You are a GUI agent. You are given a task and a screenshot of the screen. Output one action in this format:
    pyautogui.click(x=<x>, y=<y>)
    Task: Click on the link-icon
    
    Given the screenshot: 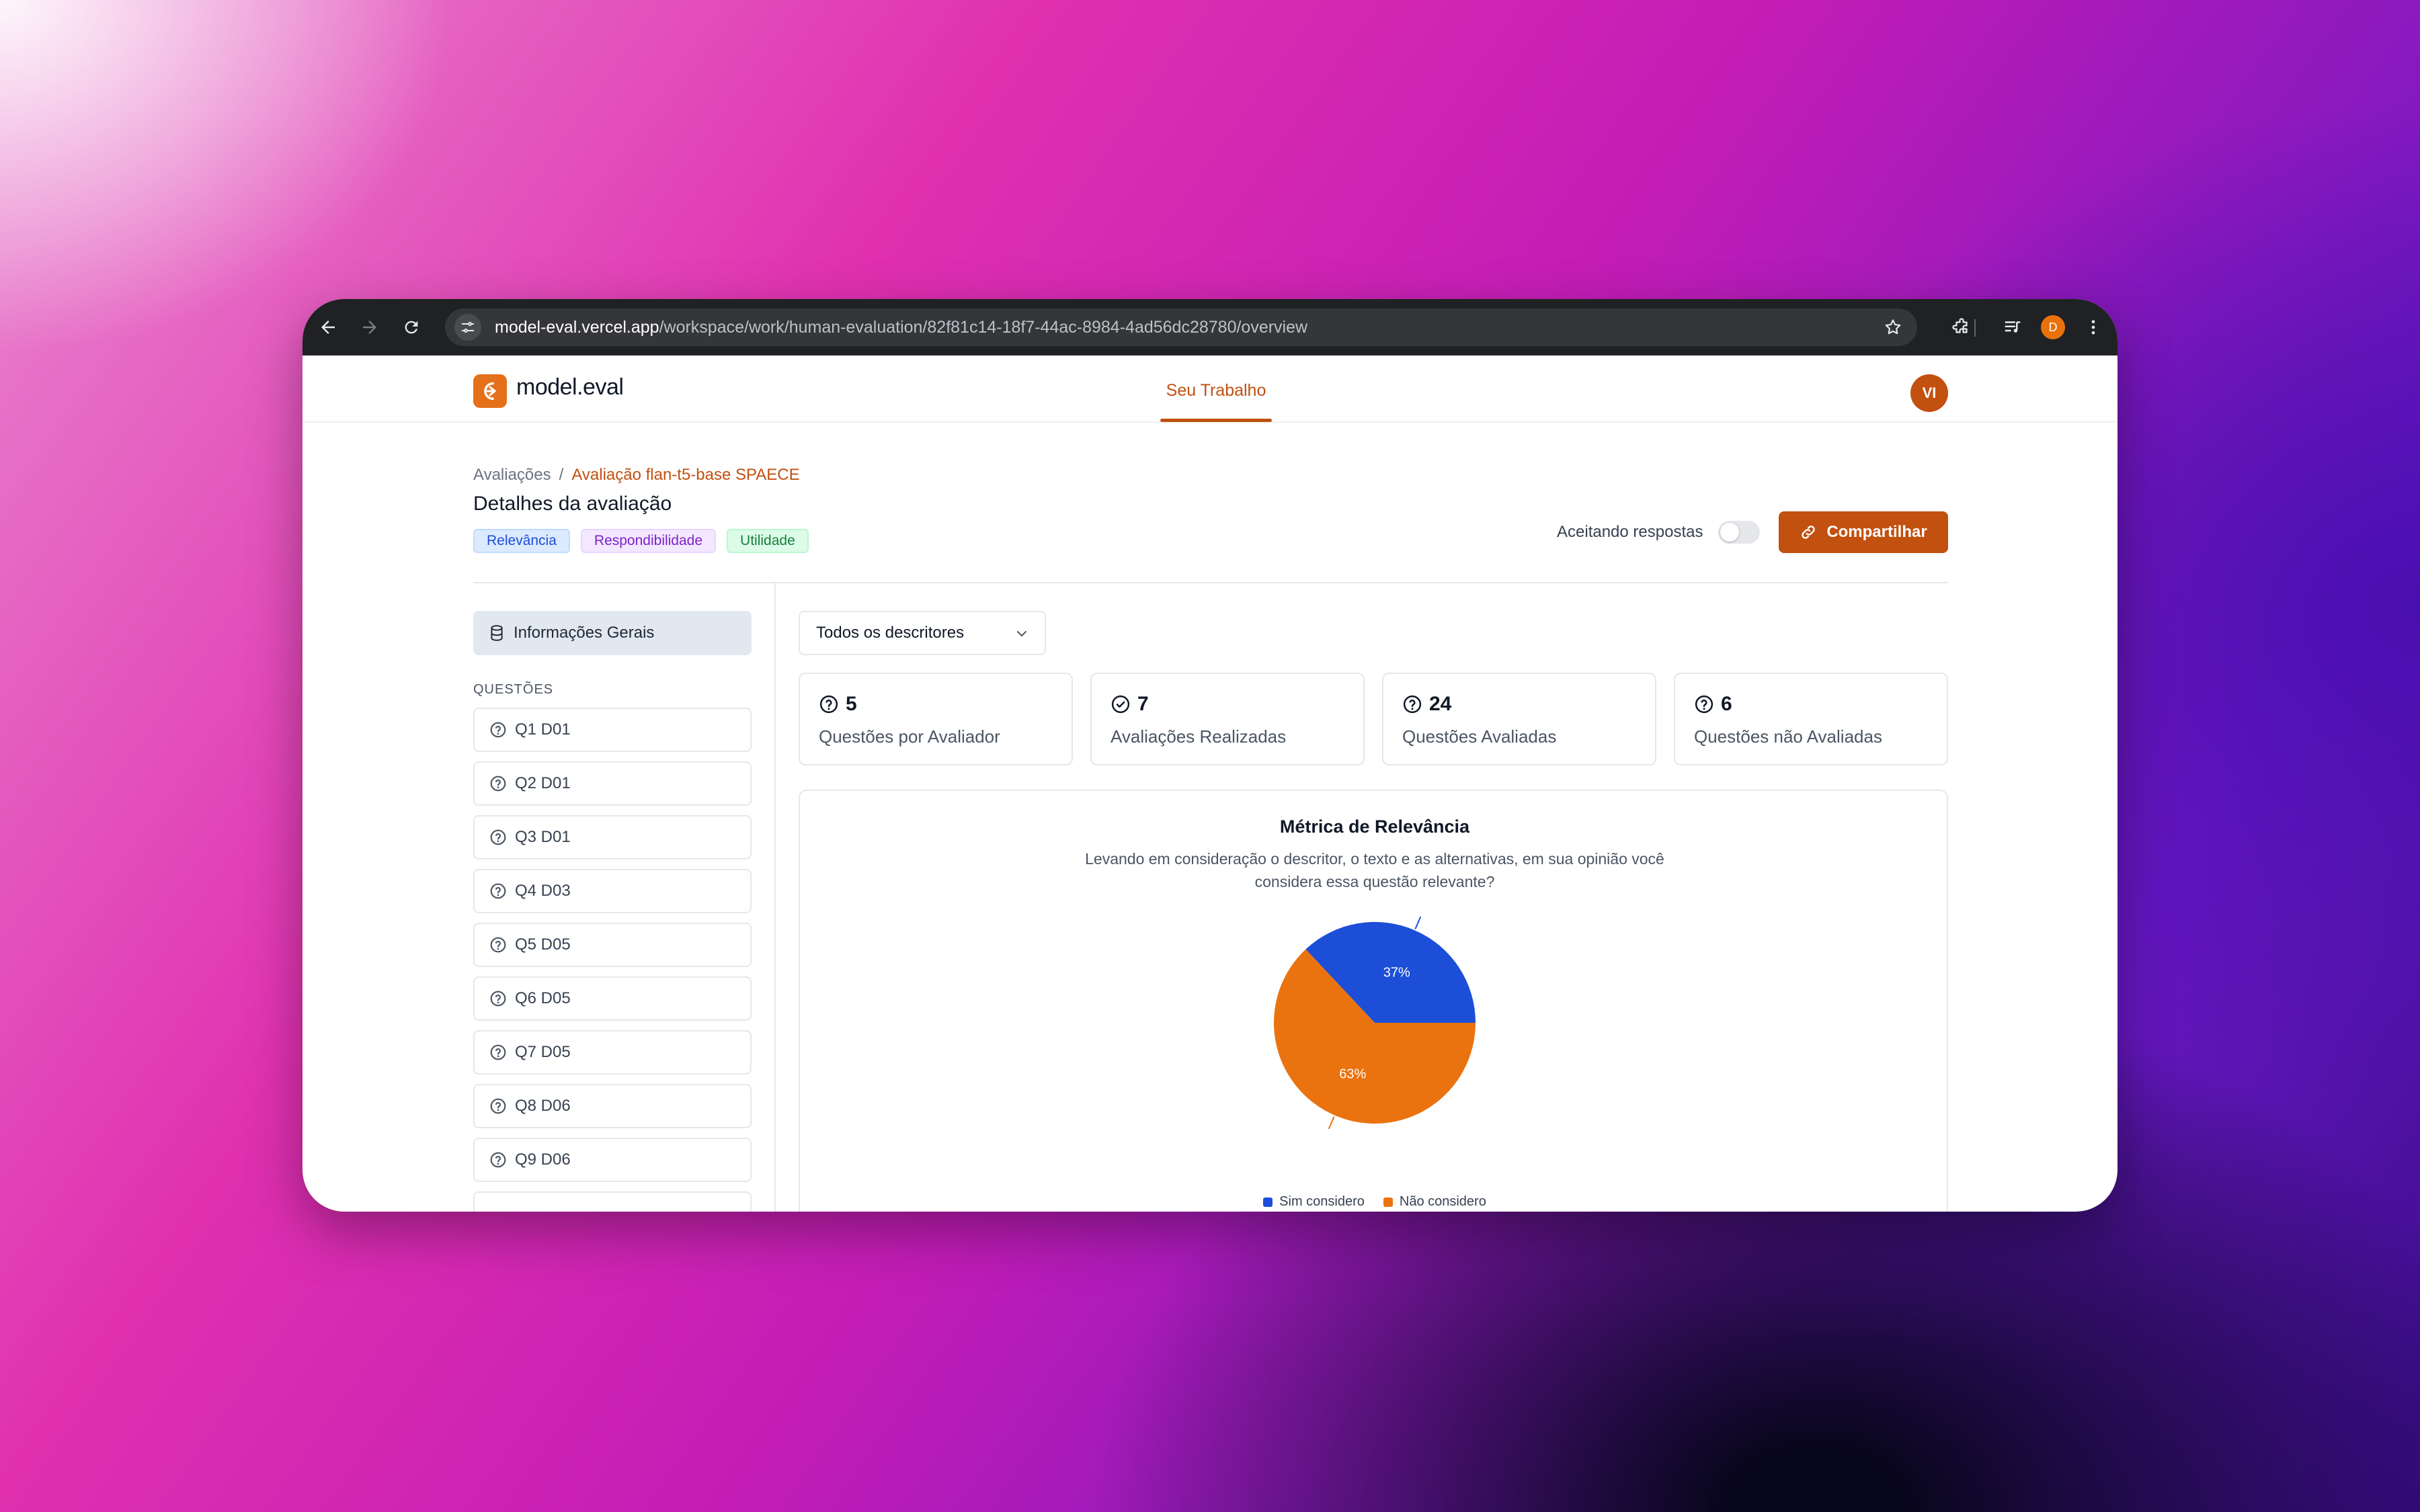 What is the action you would take?
    pyautogui.click(x=1809, y=533)
    